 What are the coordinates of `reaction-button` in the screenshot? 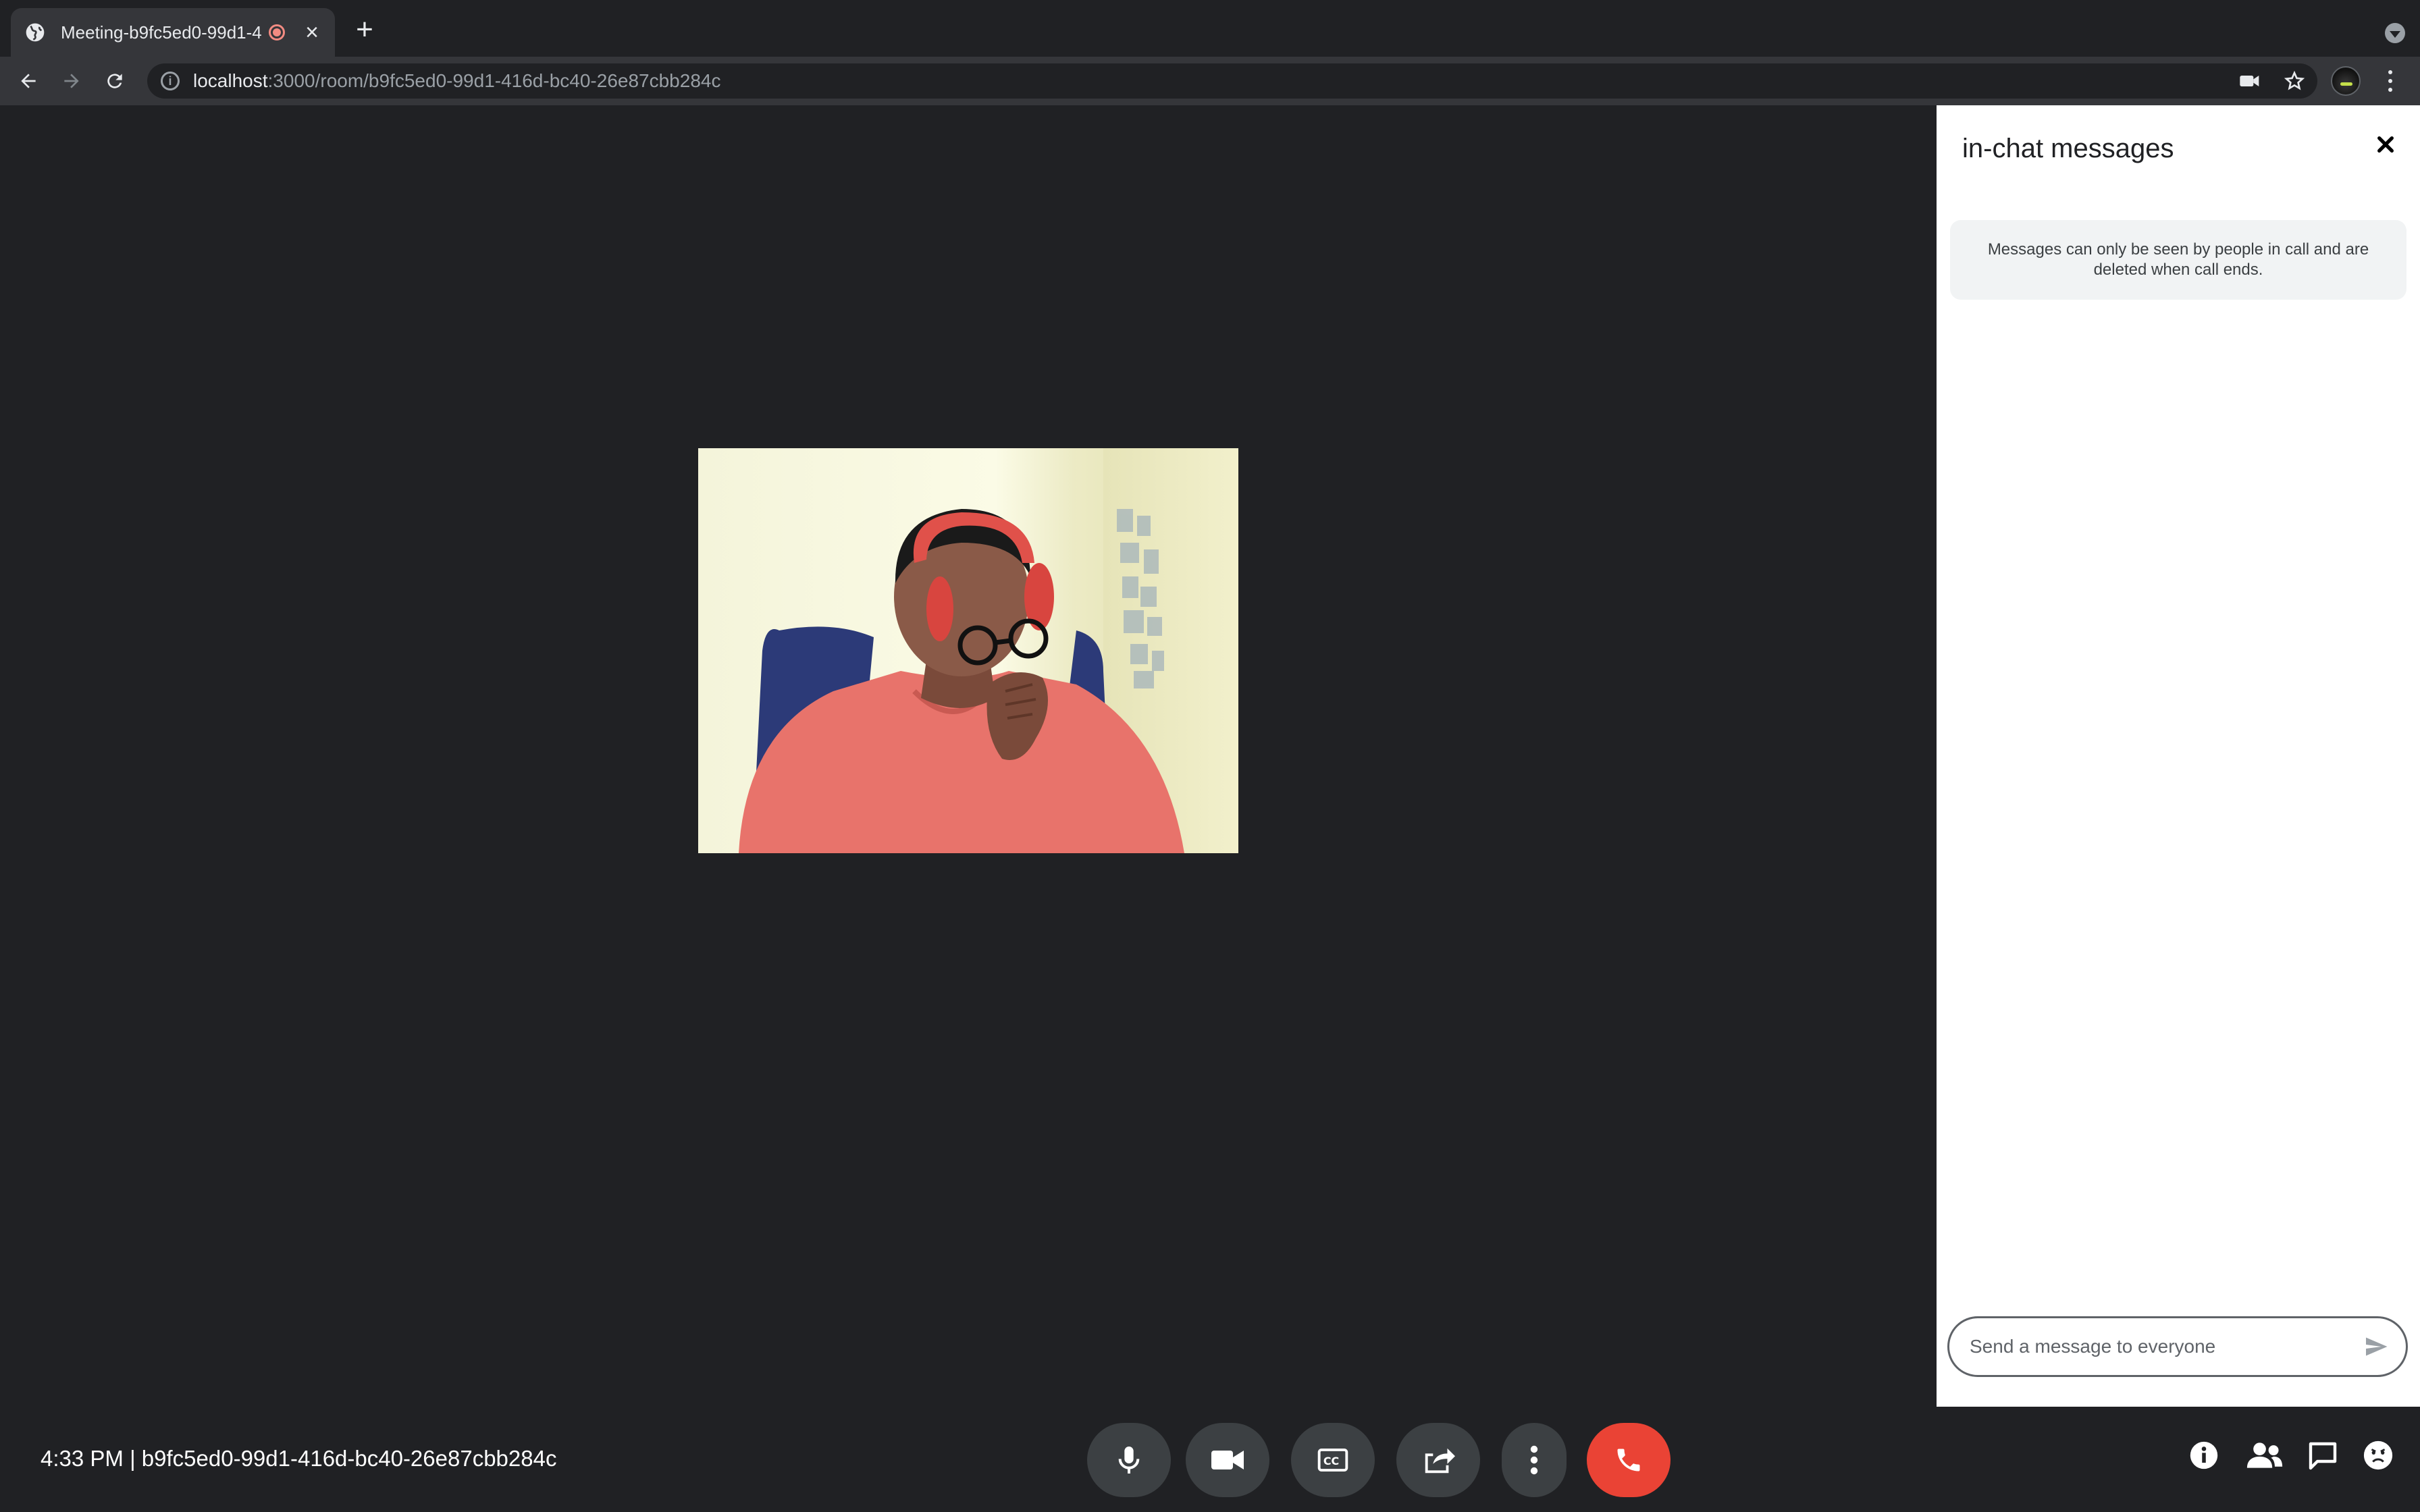 It's located at (2378, 1455).